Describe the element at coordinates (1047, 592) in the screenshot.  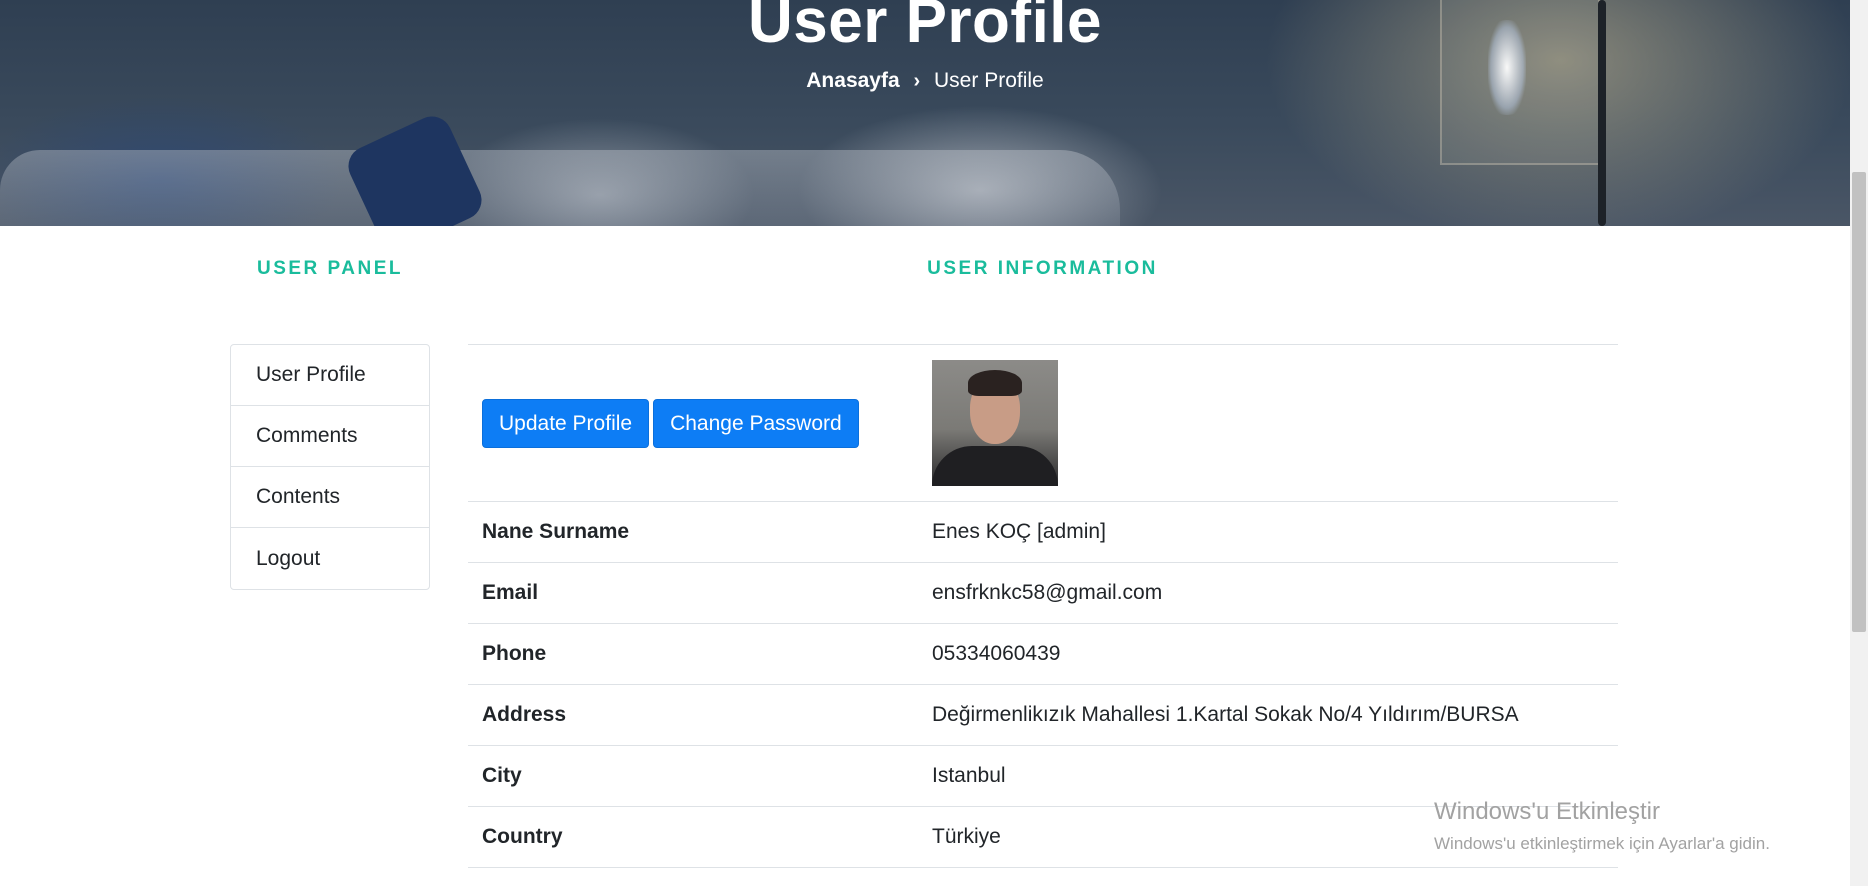
I see `email-value: ensfrknkc58@gmail.com` at that location.